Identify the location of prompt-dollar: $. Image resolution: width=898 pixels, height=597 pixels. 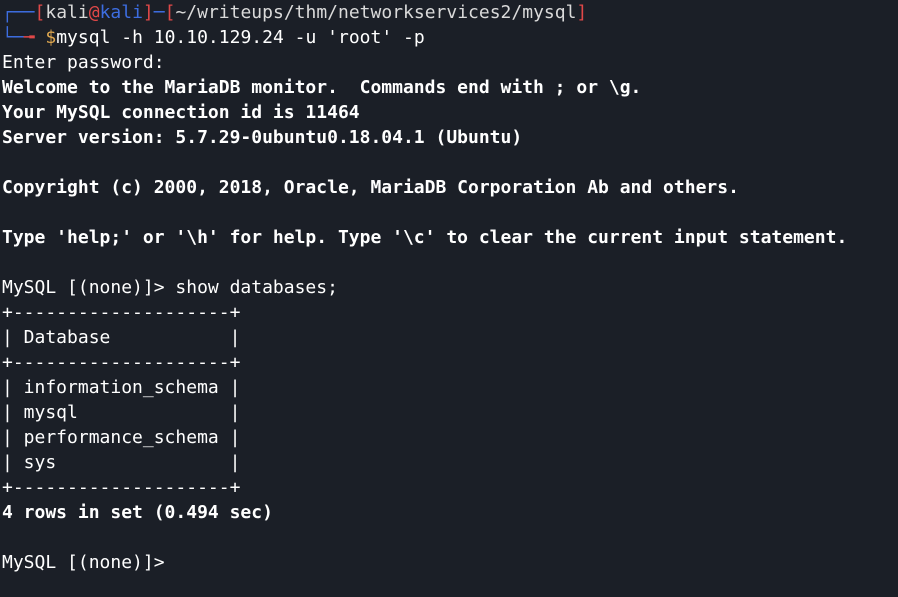
(51, 37).